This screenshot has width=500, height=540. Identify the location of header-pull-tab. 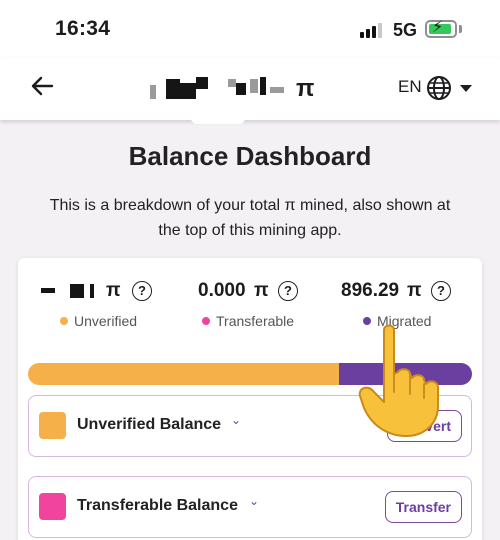
(218, 120).